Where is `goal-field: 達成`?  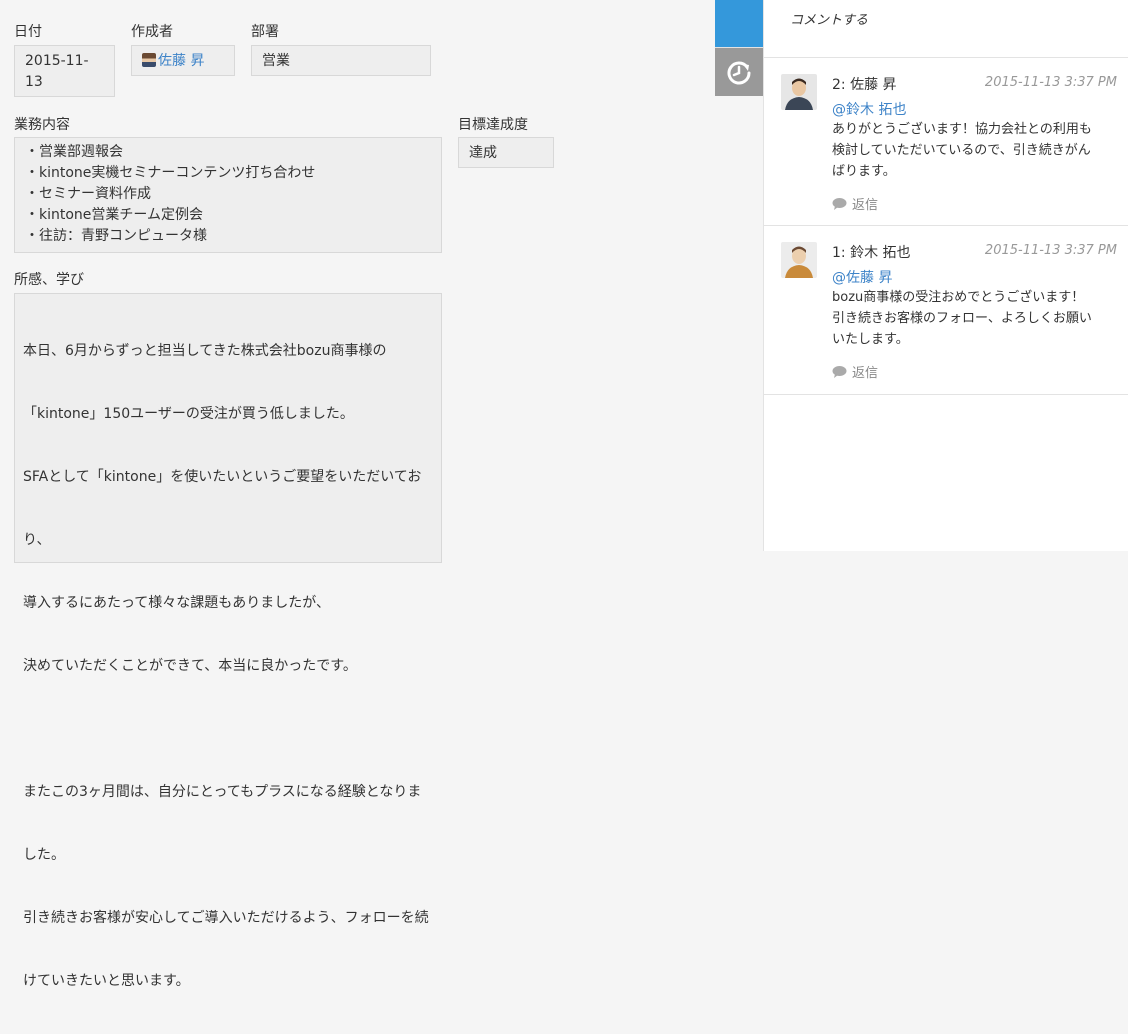
goal-field: 達成 is located at coordinates (506, 152).